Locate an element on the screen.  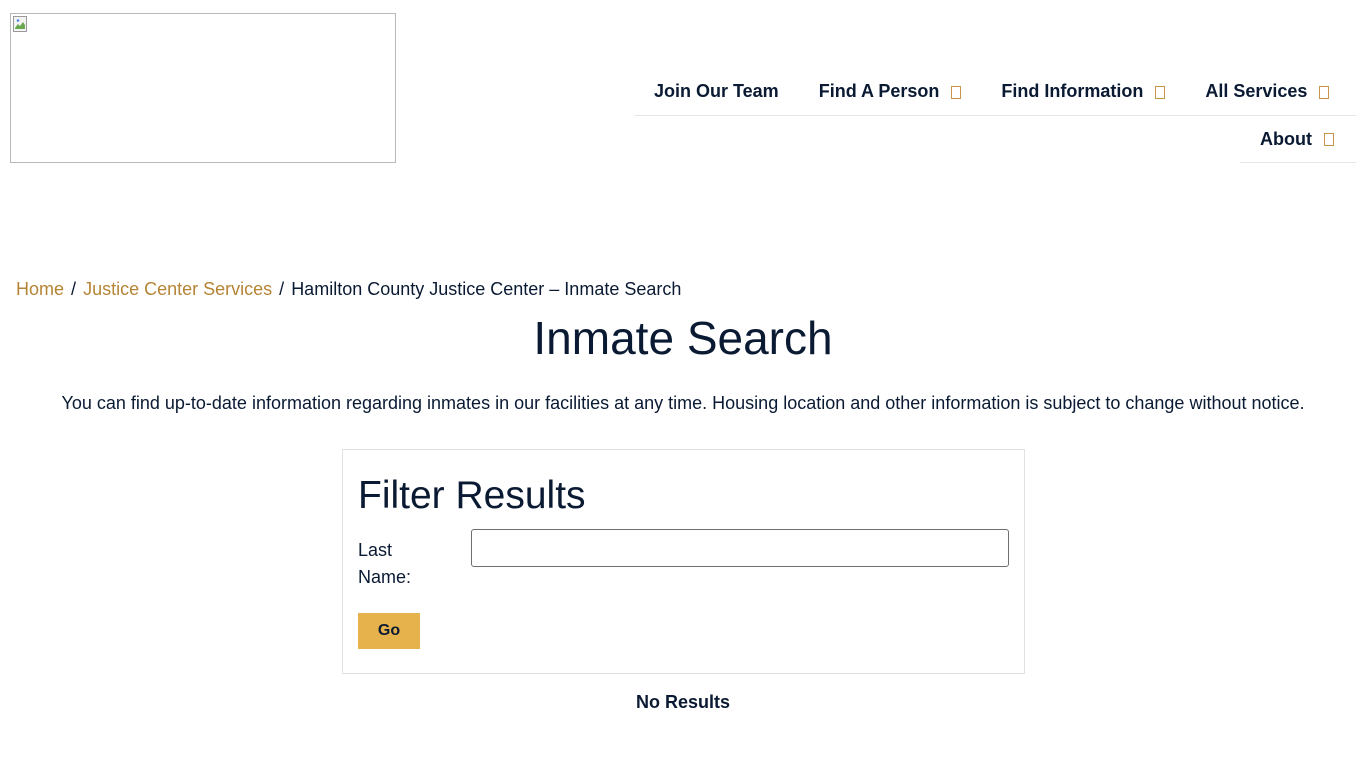
breadcrumb-services-link: Justice Center Services is located at coordinates (177, 289).